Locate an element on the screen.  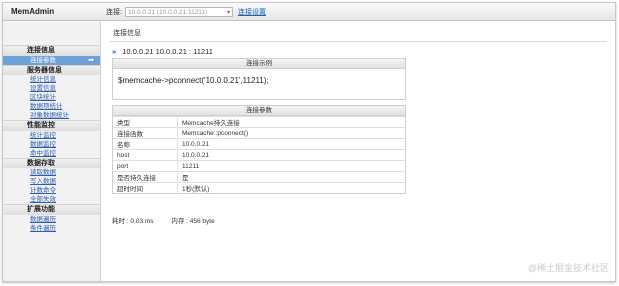
param-value: Memcache持久连接 is located at coordinates (291, 122).